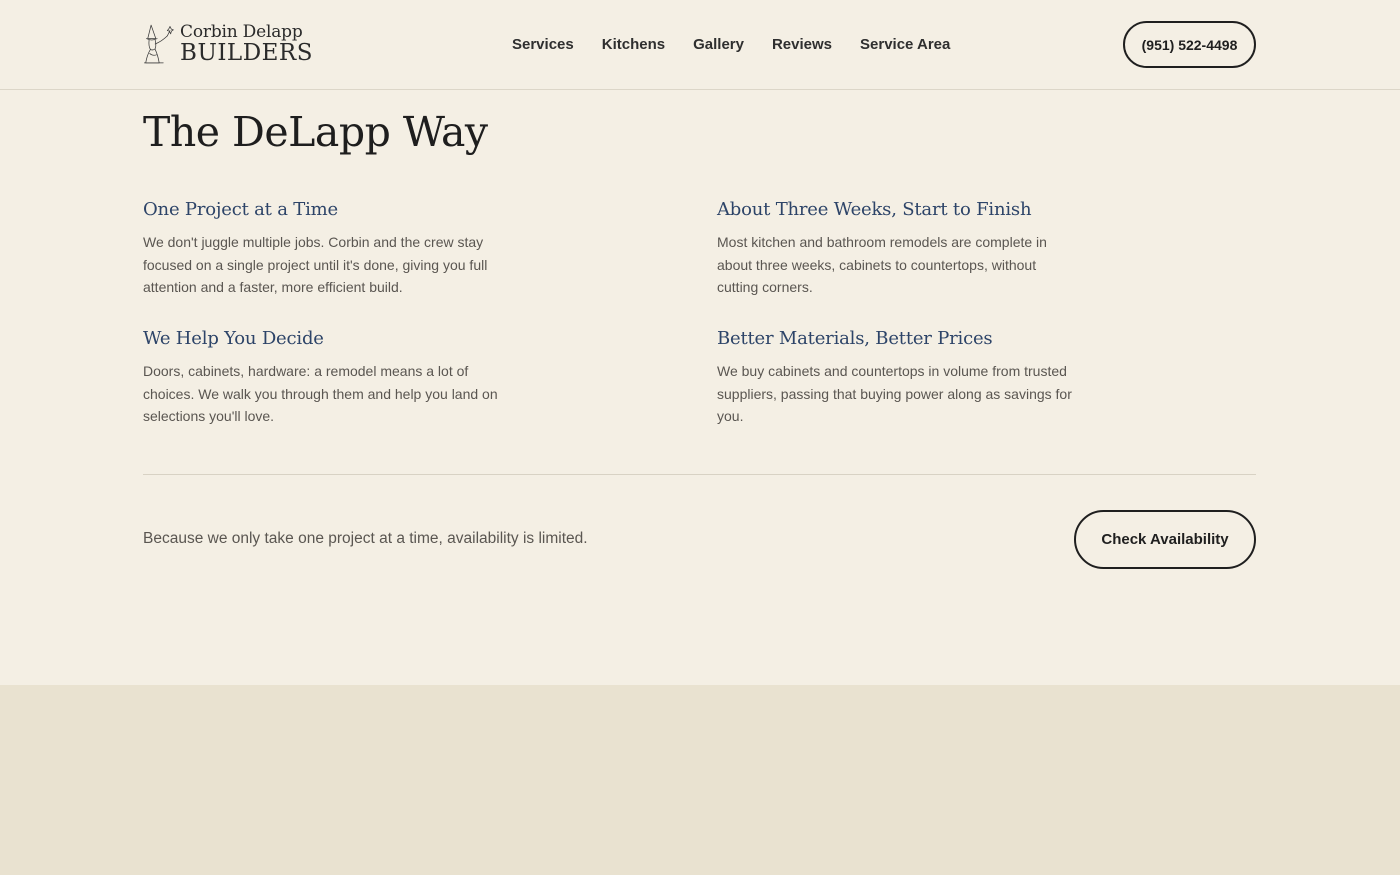 Image resolution: width=1400 pixels, height=875 pixels. Describe the element at coordinates (905, 44) in the screenshot. I see `nav-service-area: Service Area` at that location.